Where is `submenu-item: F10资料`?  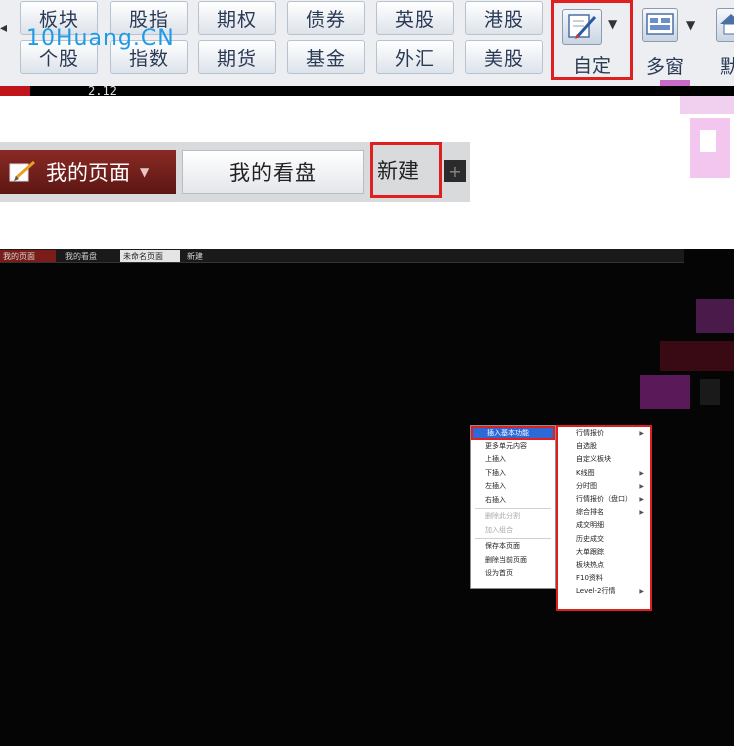
submenu-item: F10资料 is located at coordinates (604, 578).